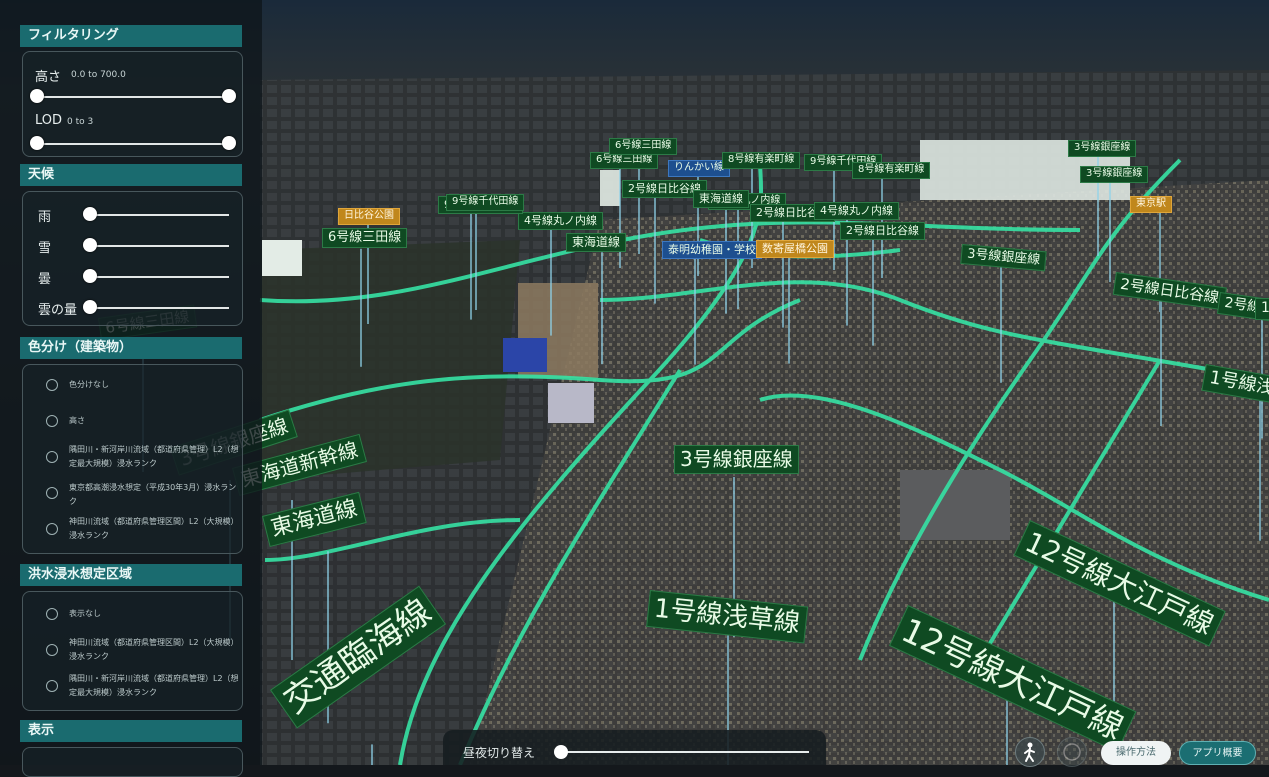 The height and width of the screenshot is (777, 1269). Describe the element at coordinates (684, 752) in the screenshot. I see `day-night-slider-track` at that location.